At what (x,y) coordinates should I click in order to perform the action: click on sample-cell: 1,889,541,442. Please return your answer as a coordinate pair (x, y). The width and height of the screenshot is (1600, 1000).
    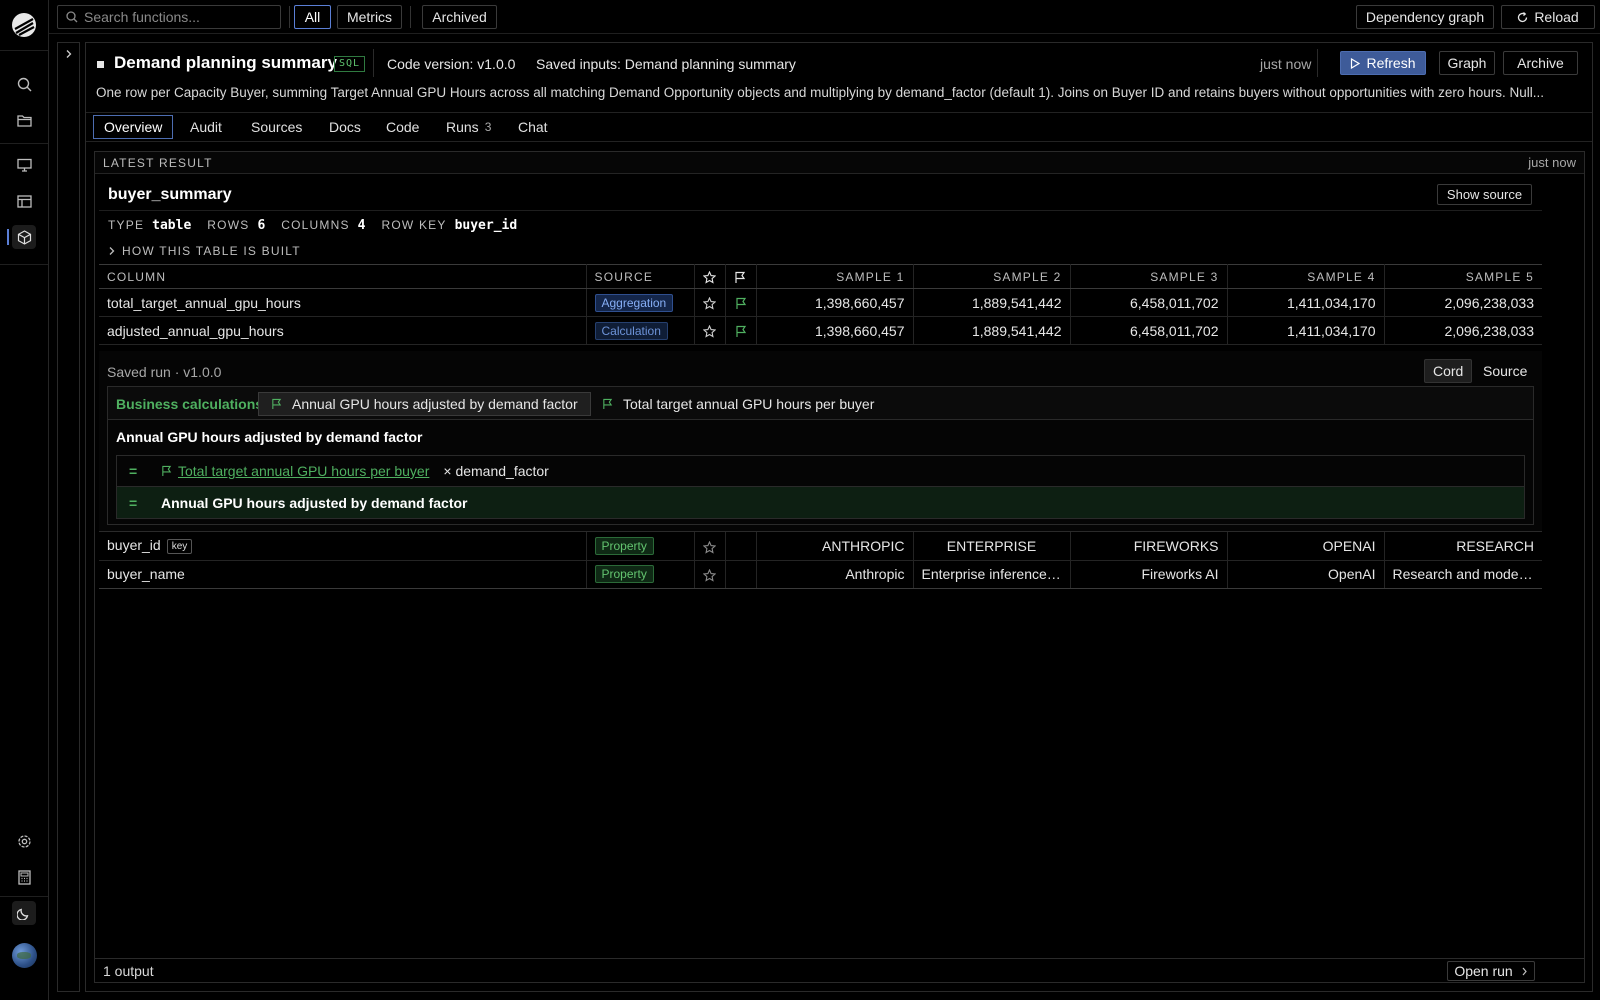
    Looking at the image, I should click on (992, 302).